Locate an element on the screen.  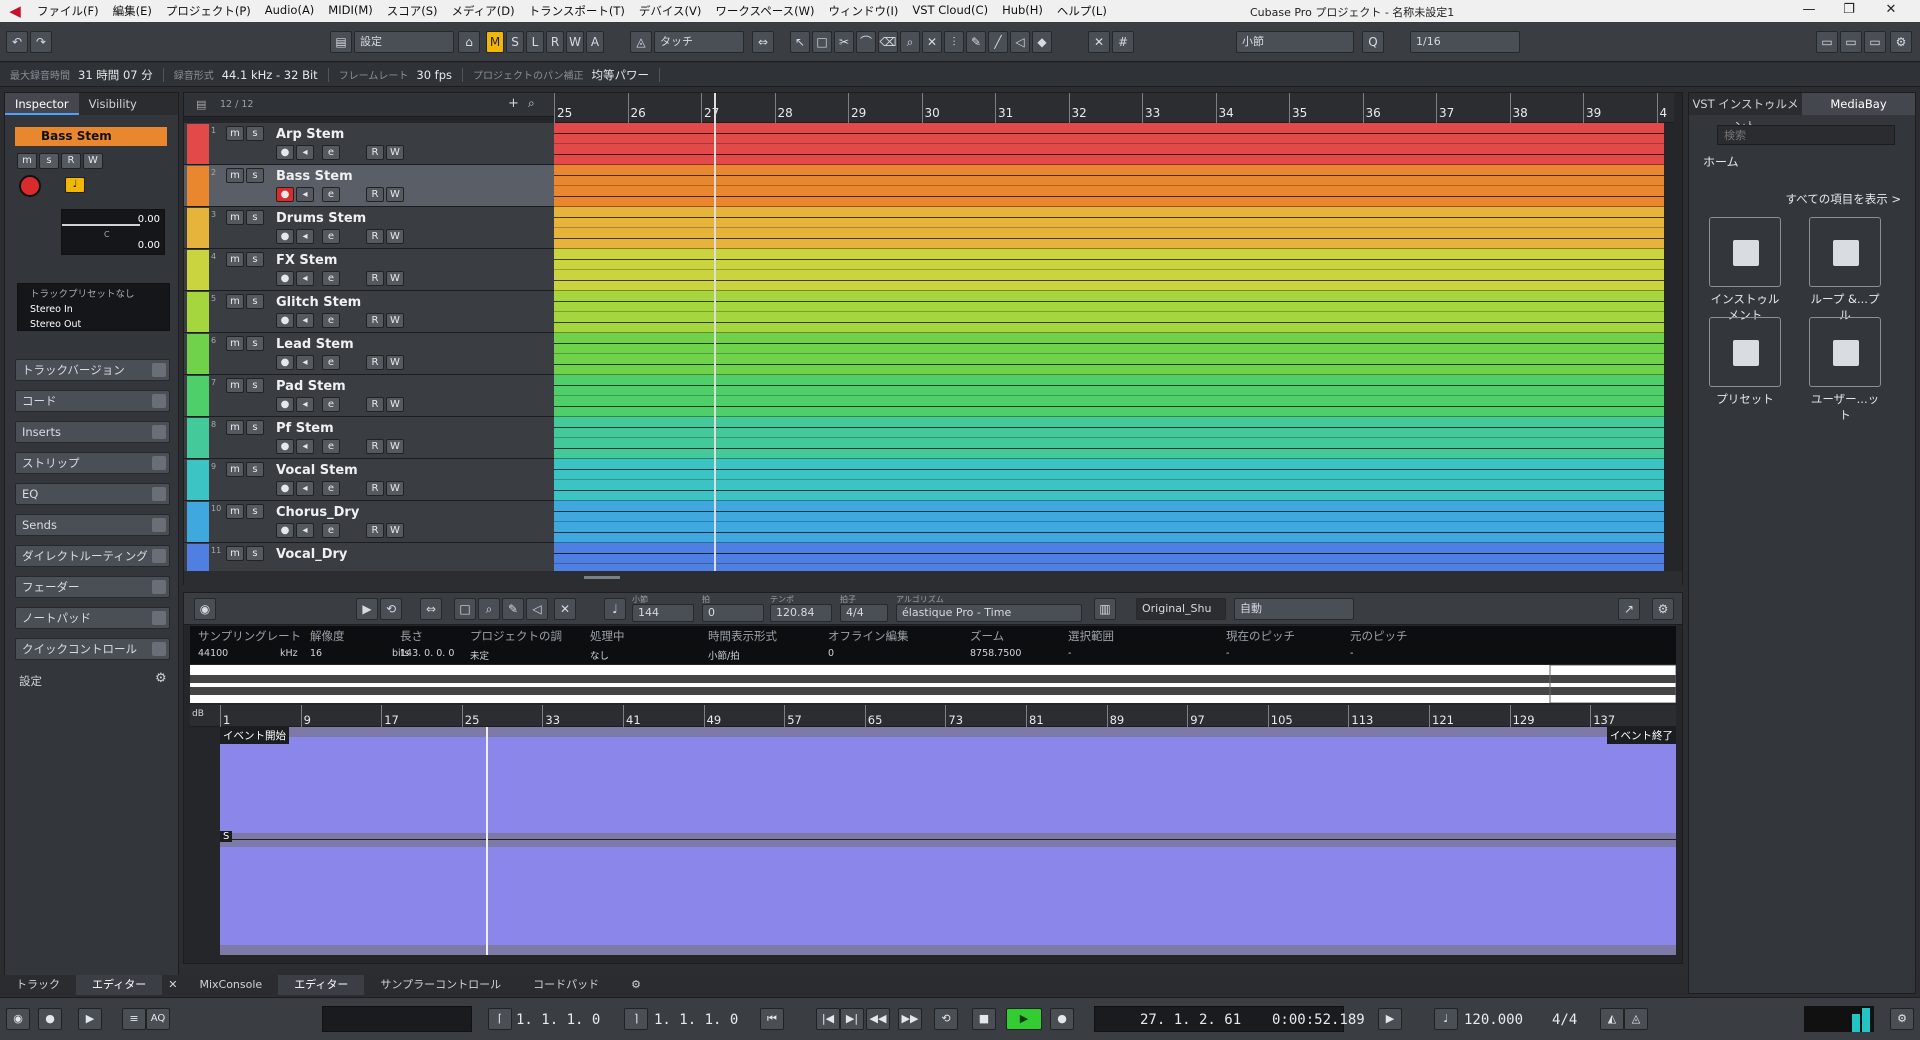
close-lower-zone-icon: ✕ is located at coordinates (172, 985).